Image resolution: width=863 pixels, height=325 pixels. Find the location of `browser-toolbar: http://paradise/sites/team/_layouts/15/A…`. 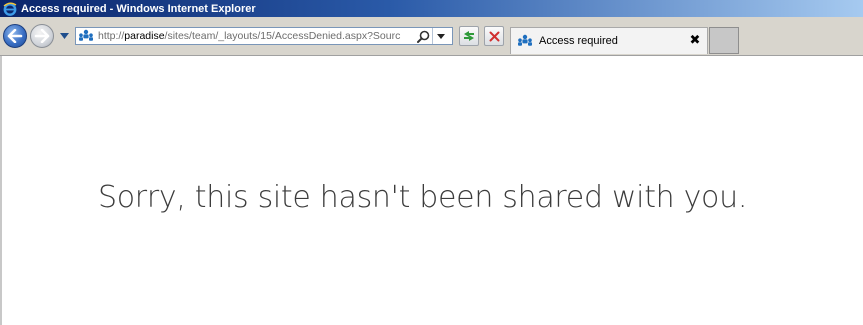

browser-toolbar: http://paradise/sites/team/_layouts/15/A… is located at coordinates (431, 36).